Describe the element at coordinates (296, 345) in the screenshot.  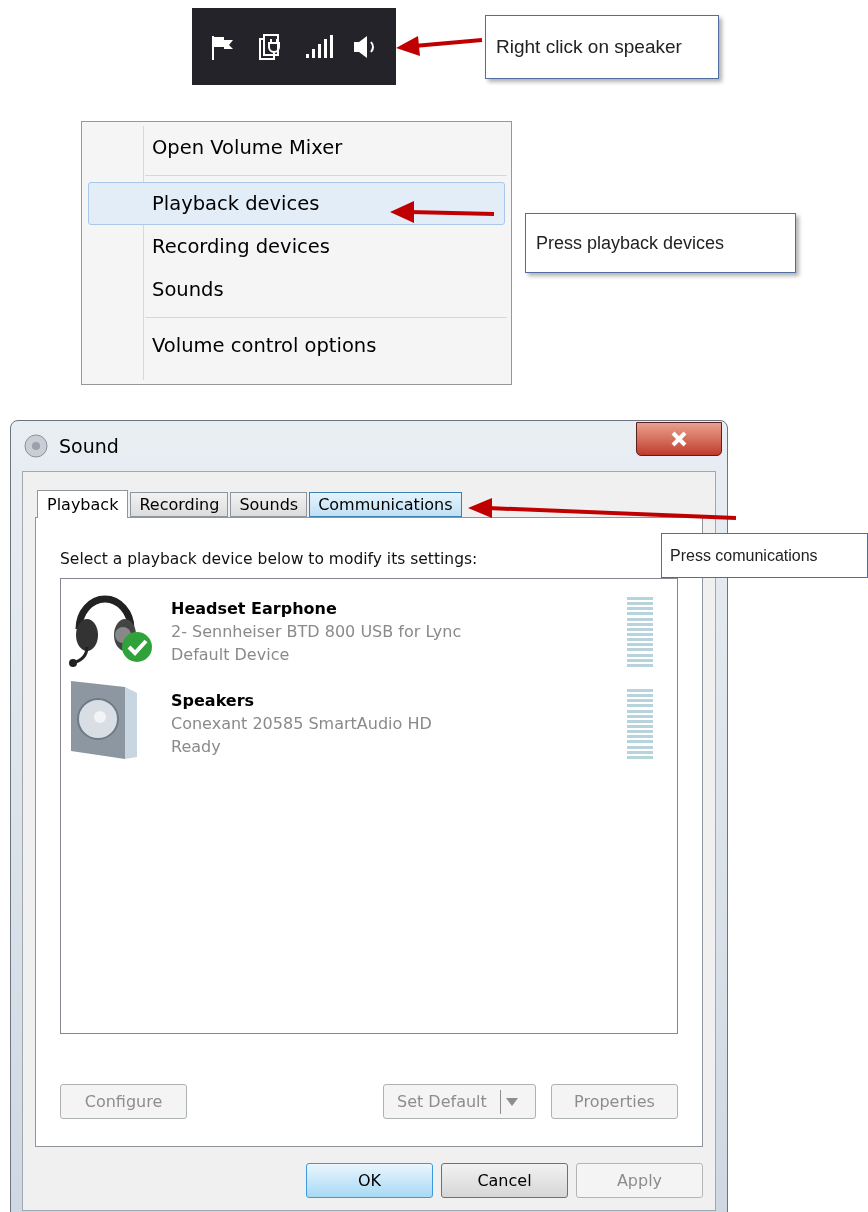
I see `menu-item: Volume control options` at that location.